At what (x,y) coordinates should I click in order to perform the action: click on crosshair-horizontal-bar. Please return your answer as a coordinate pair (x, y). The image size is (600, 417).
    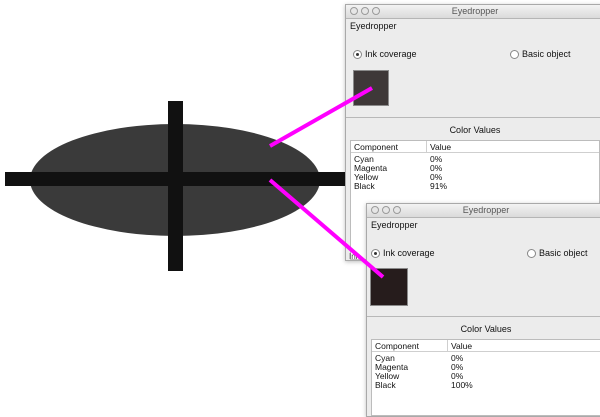
    Looking at the image, I should click on (175, 179).